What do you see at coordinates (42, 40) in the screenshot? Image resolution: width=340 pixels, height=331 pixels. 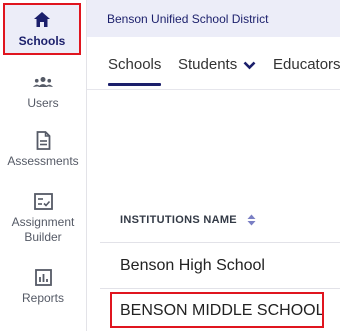 I see `sidebar-item-label: Schools` at bounding box center [42, 40].